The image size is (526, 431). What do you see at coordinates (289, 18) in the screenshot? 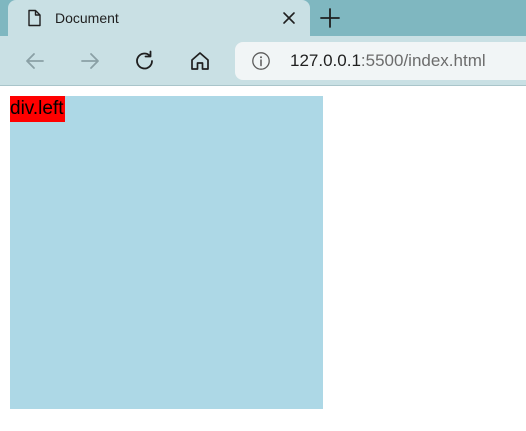
I see `close-icon` at bounding box center [289, 18].